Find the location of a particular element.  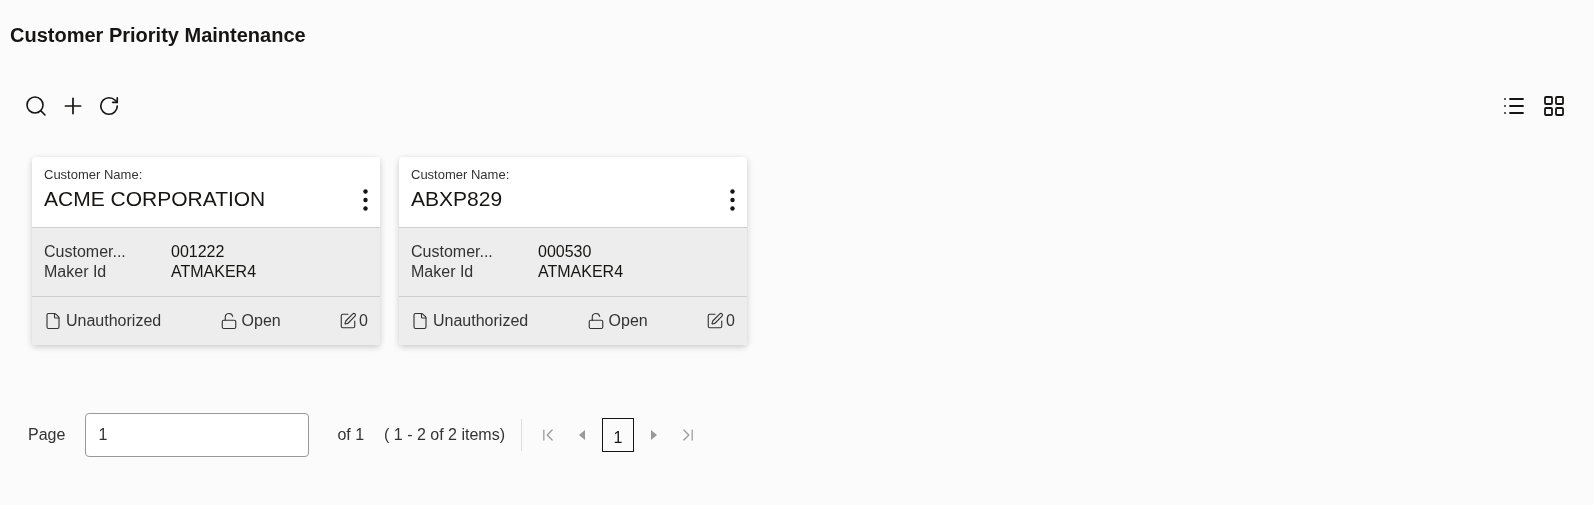

refresh-button is located at coordinates (109, 106).